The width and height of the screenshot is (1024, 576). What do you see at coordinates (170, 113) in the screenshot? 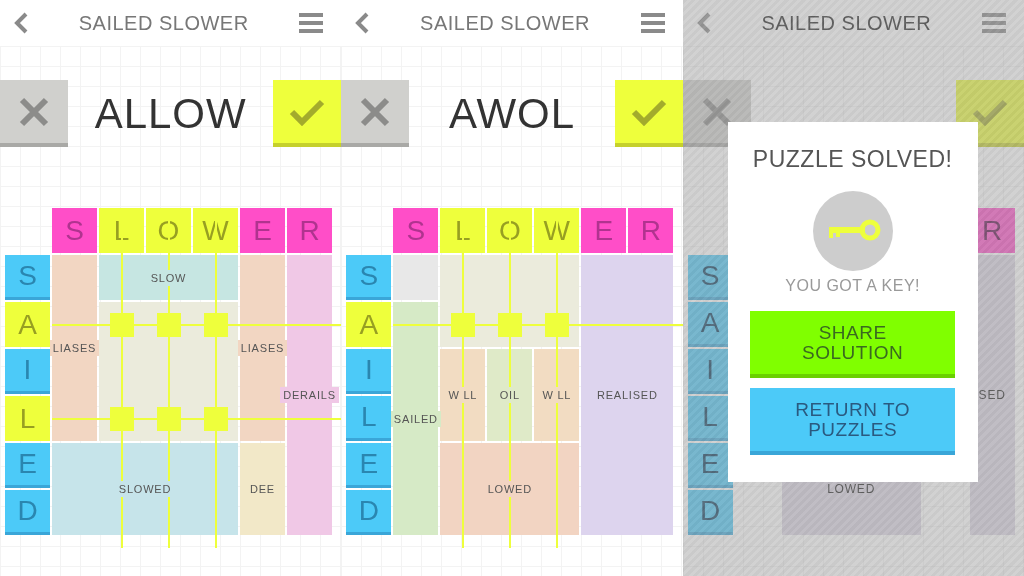
I see `current-word: ALLOW` at bounding box center [170, 113].